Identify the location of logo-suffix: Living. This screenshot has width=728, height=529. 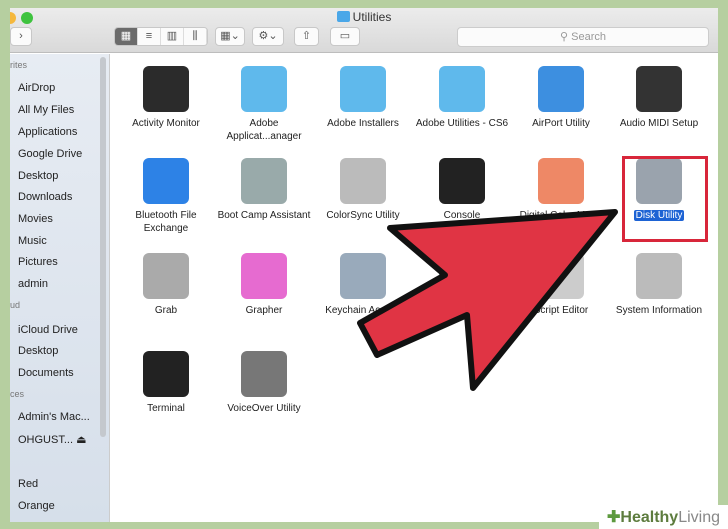
(699, 517).